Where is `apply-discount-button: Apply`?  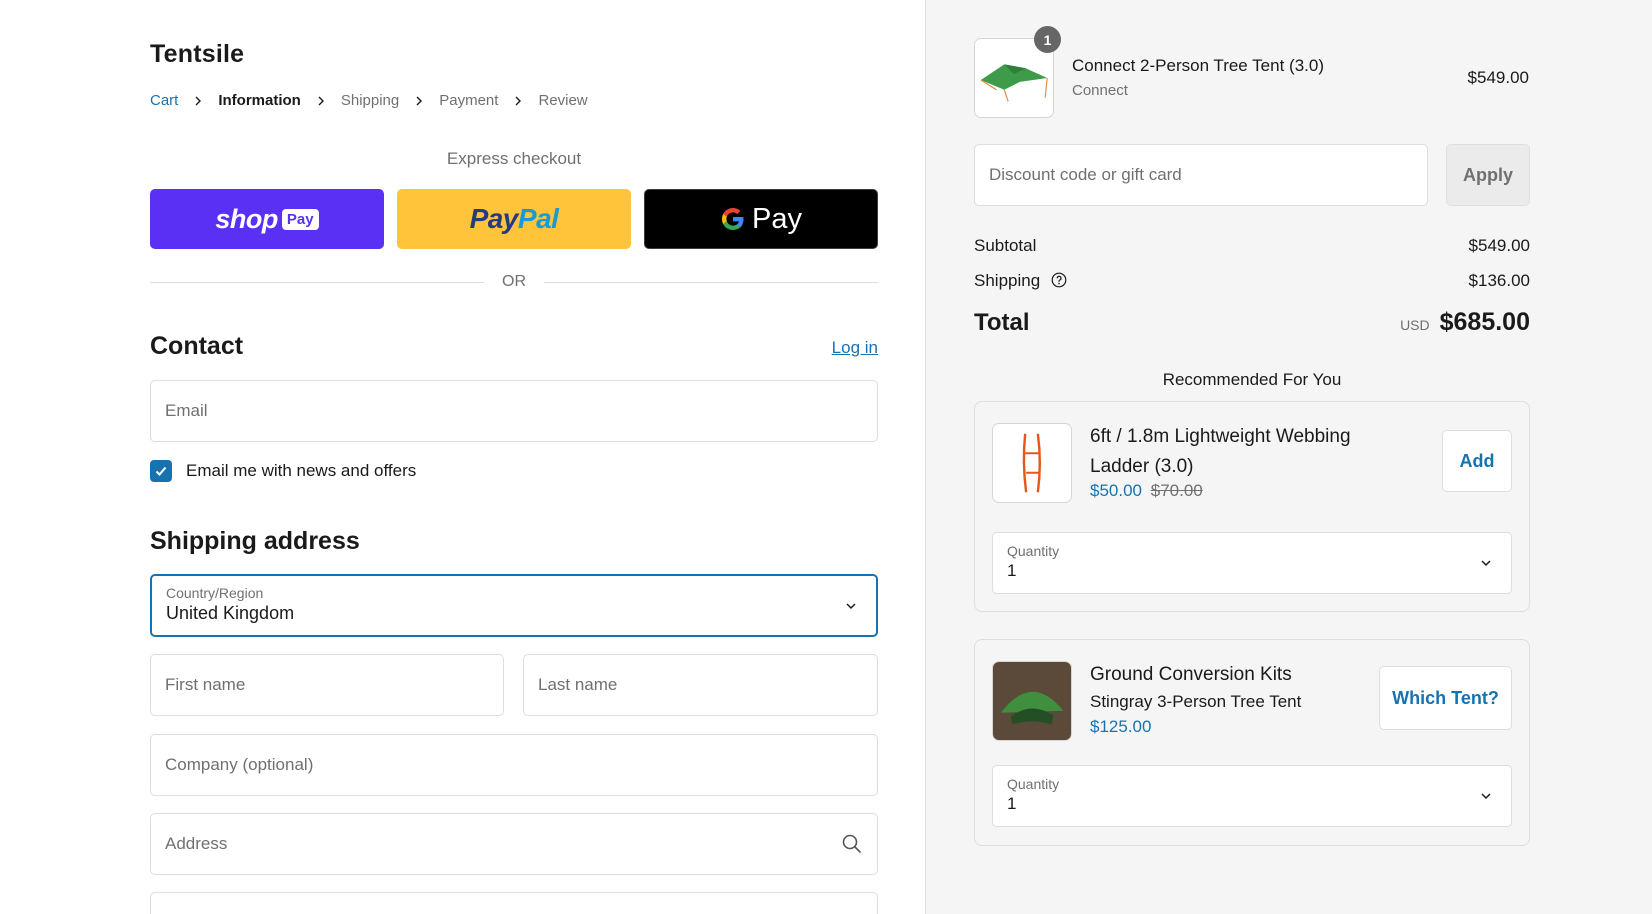 apply-discount-button: Apply is located at coordinates (1488, 175).